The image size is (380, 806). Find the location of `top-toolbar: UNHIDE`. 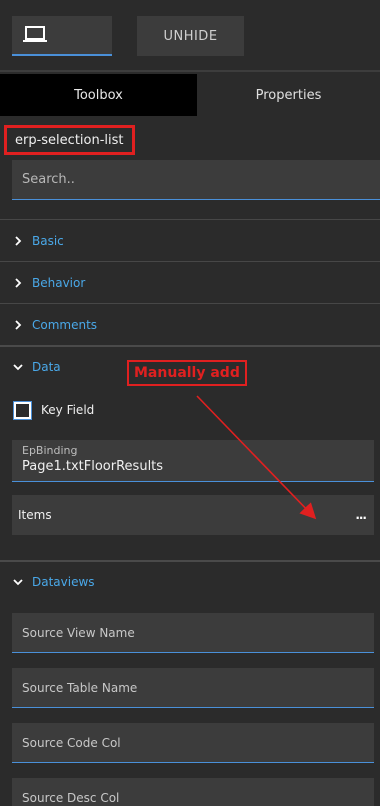

top-toolbar: UNHIDE is located at coordinates (190, 36).